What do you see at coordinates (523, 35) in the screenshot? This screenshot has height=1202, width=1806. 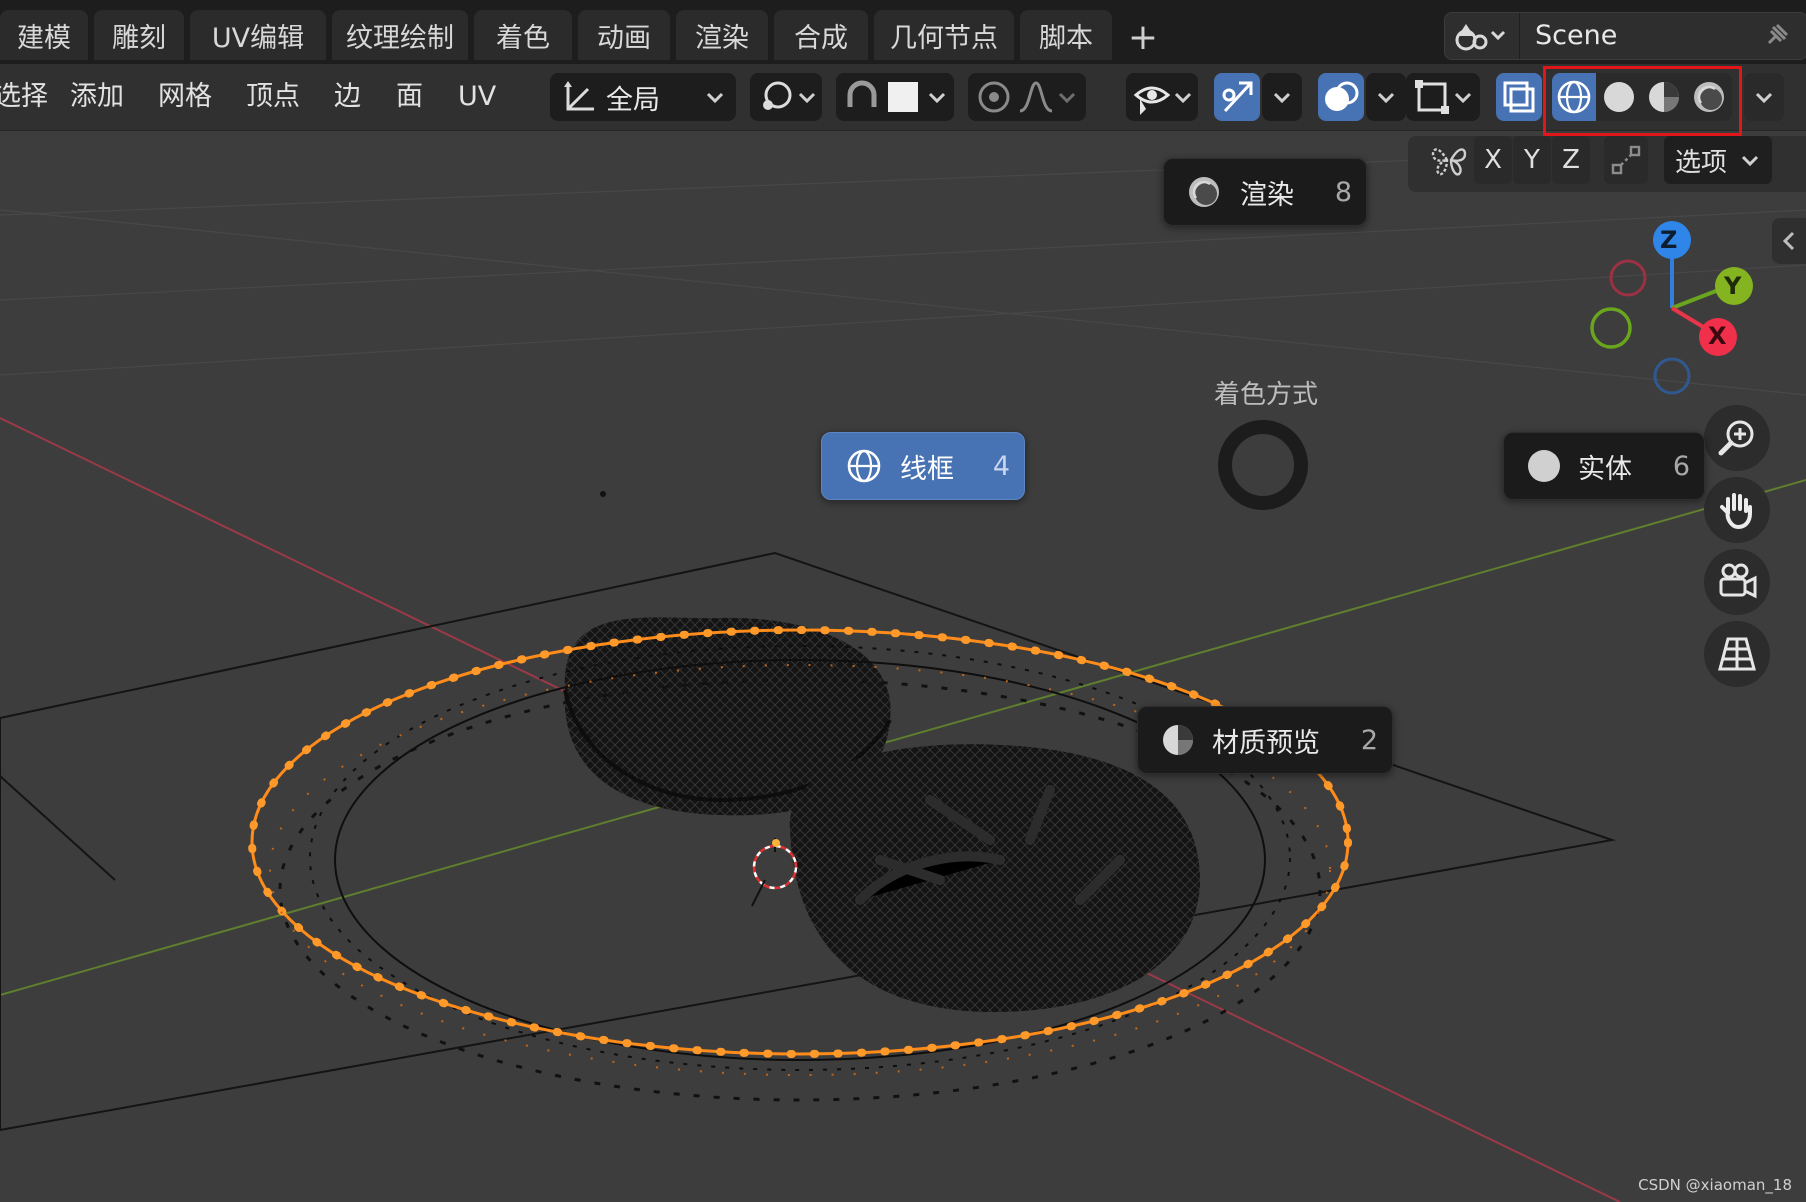 I see `tab-shading: 着色` at bounding box center [523, 35].